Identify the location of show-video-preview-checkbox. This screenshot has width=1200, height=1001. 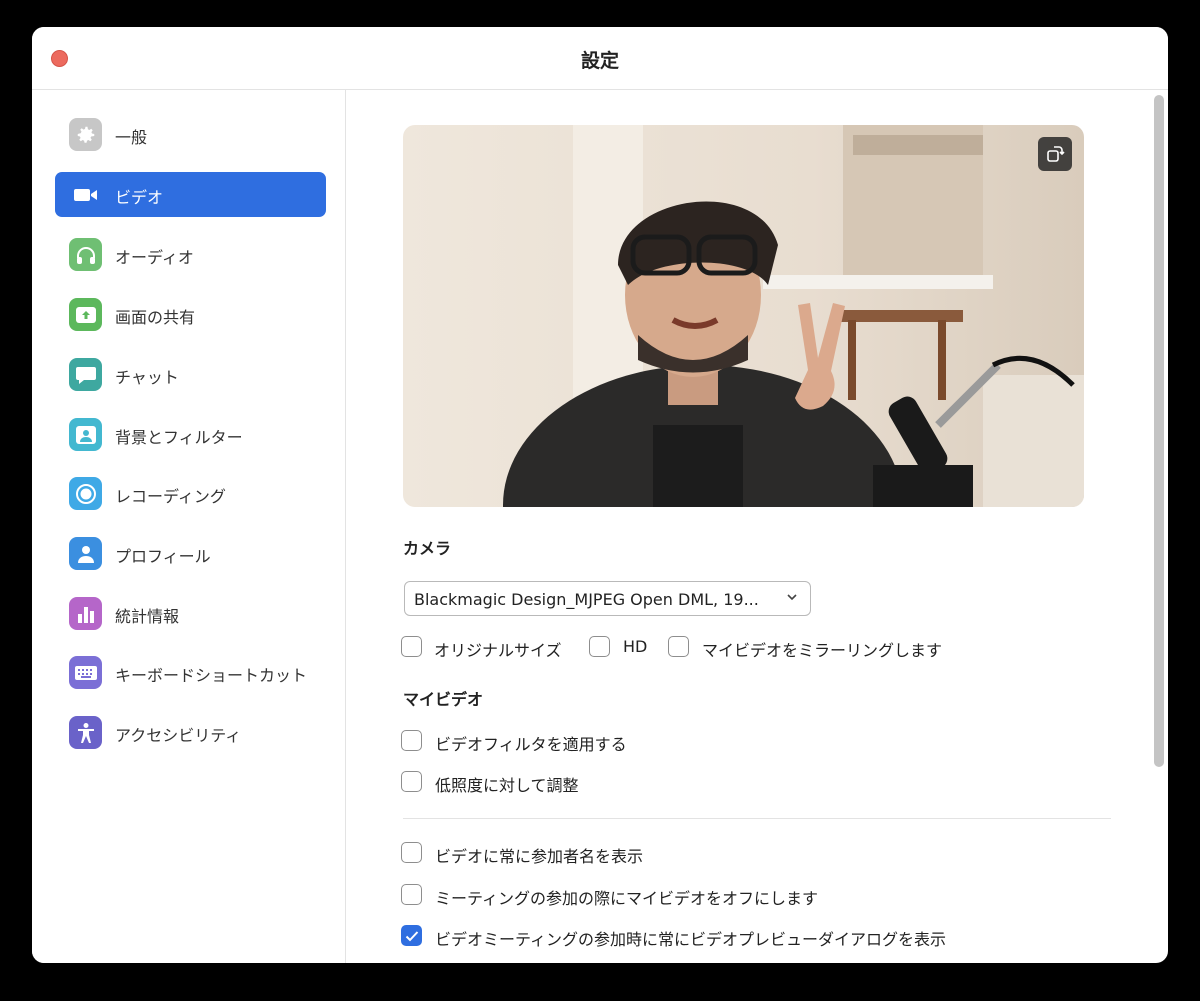
(411, 935).